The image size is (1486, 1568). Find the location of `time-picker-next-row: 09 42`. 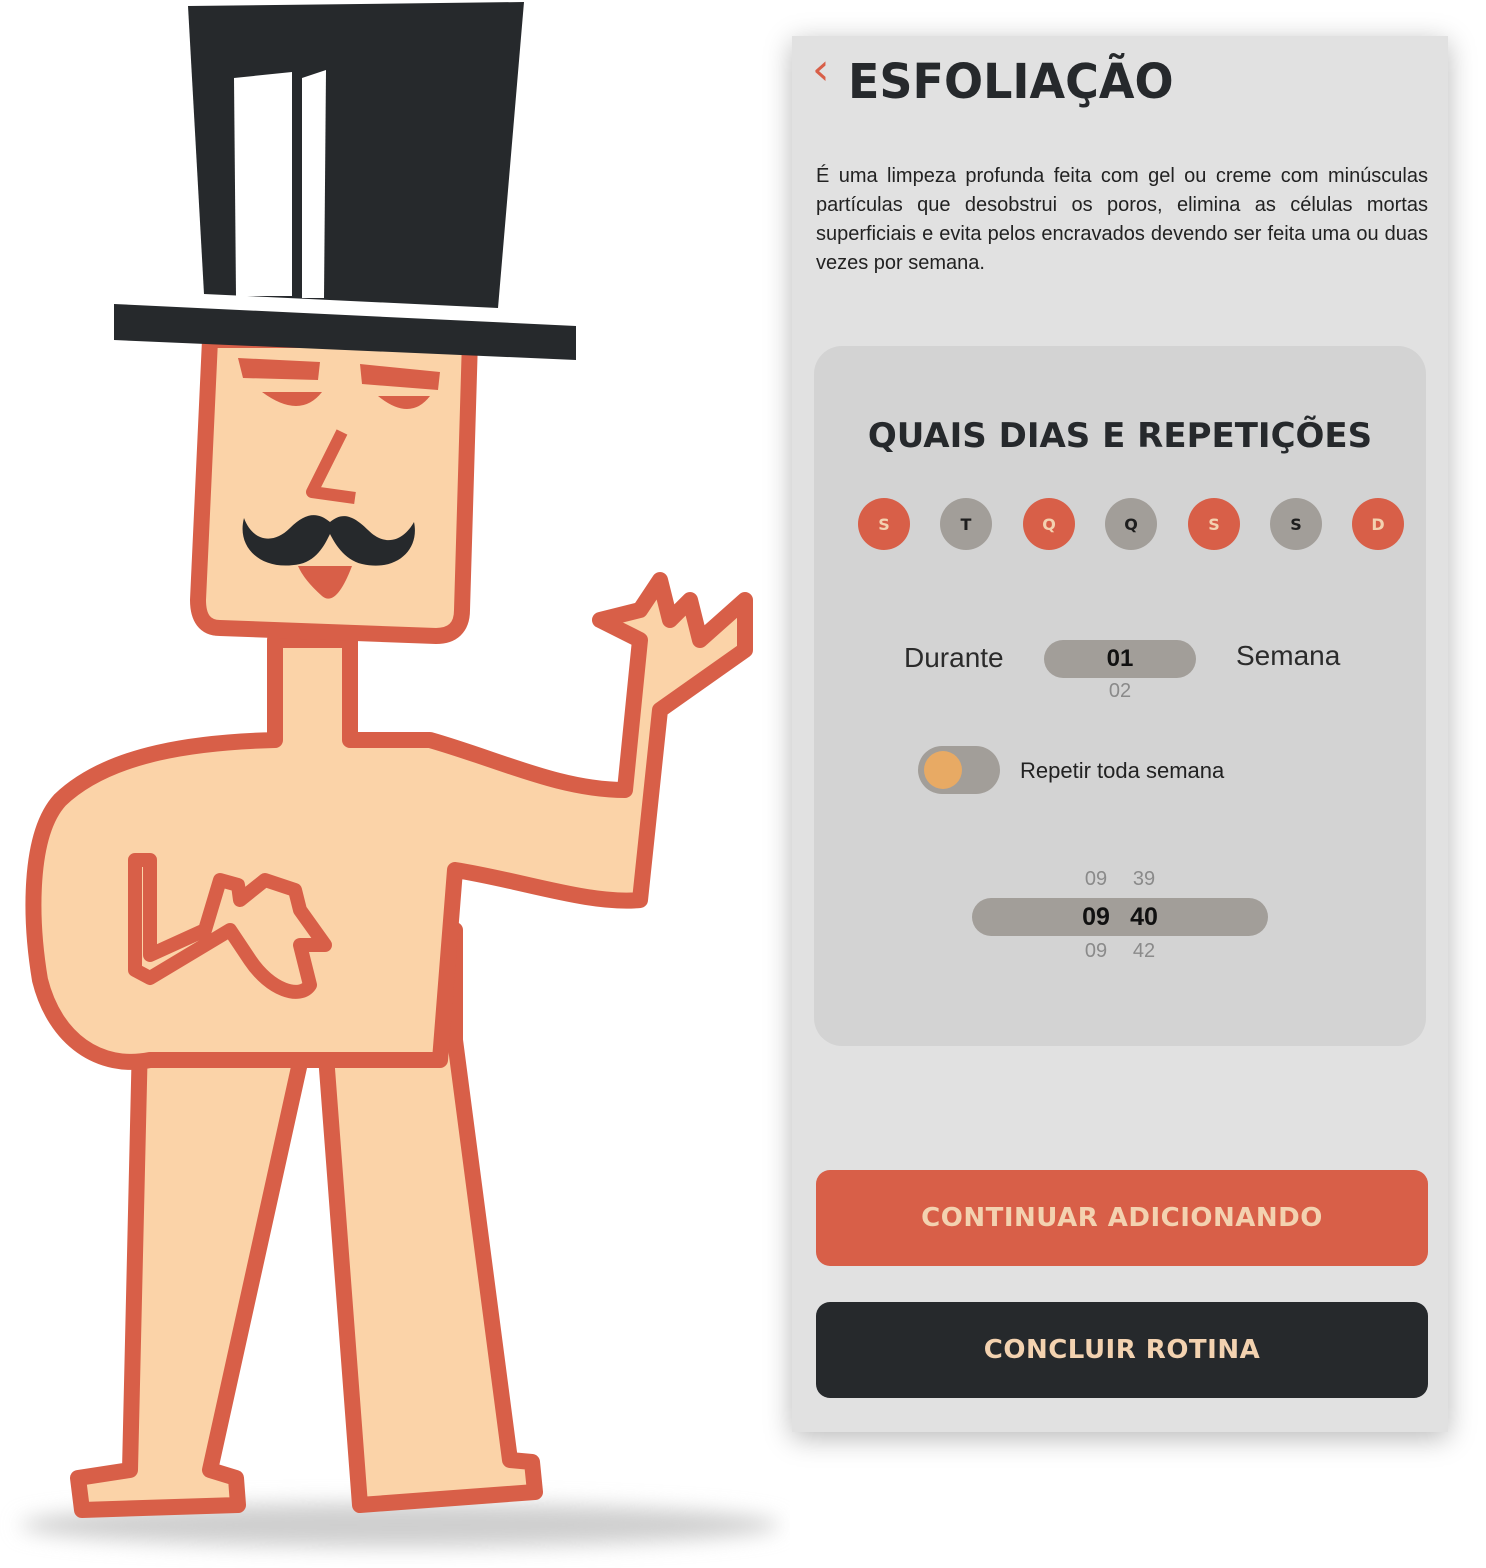

time-picker-next-row: 09 42 is located at coordinates (1120, 951).